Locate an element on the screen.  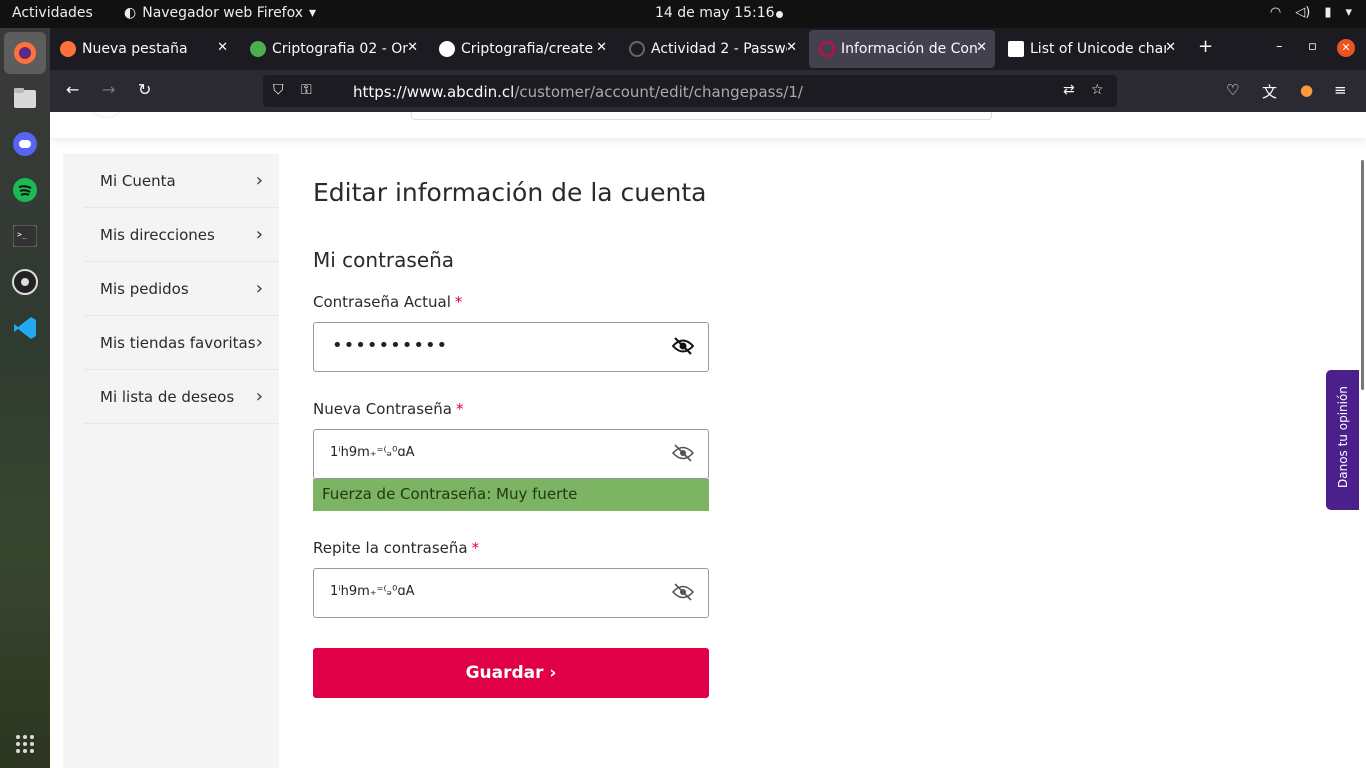
sidebar-item-label: Mi Cuenta is located at coordinates (138, 180).